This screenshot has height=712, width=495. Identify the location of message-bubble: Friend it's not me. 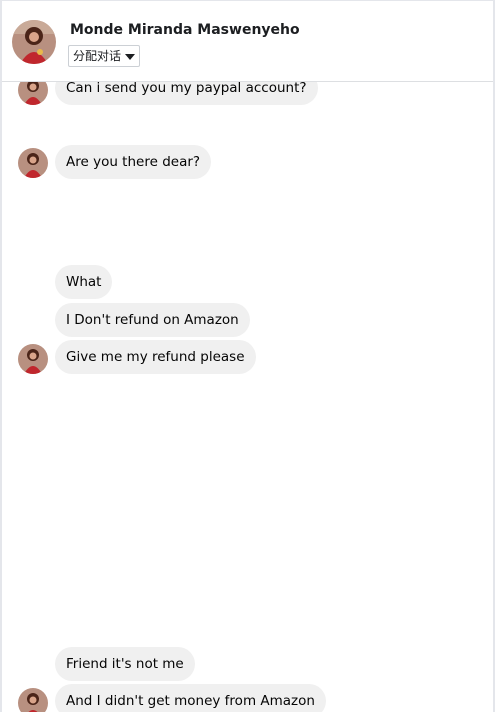
(125, 664).